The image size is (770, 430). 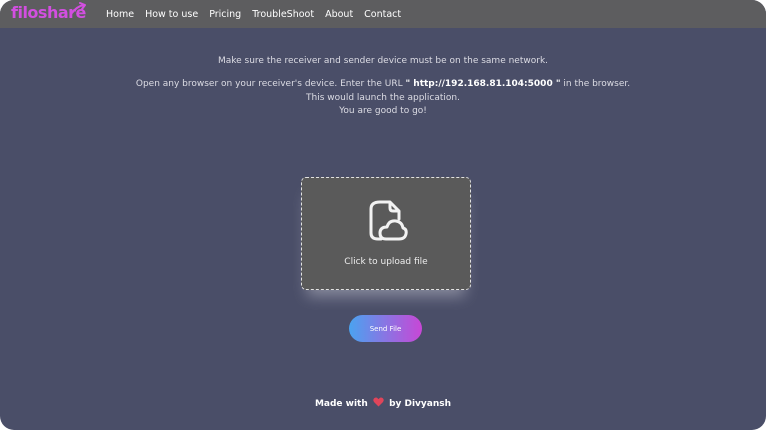 What do you see at coordinates (378, 402) in the screenshot?
I see `heart-icon` at bounding box center [378, 402].